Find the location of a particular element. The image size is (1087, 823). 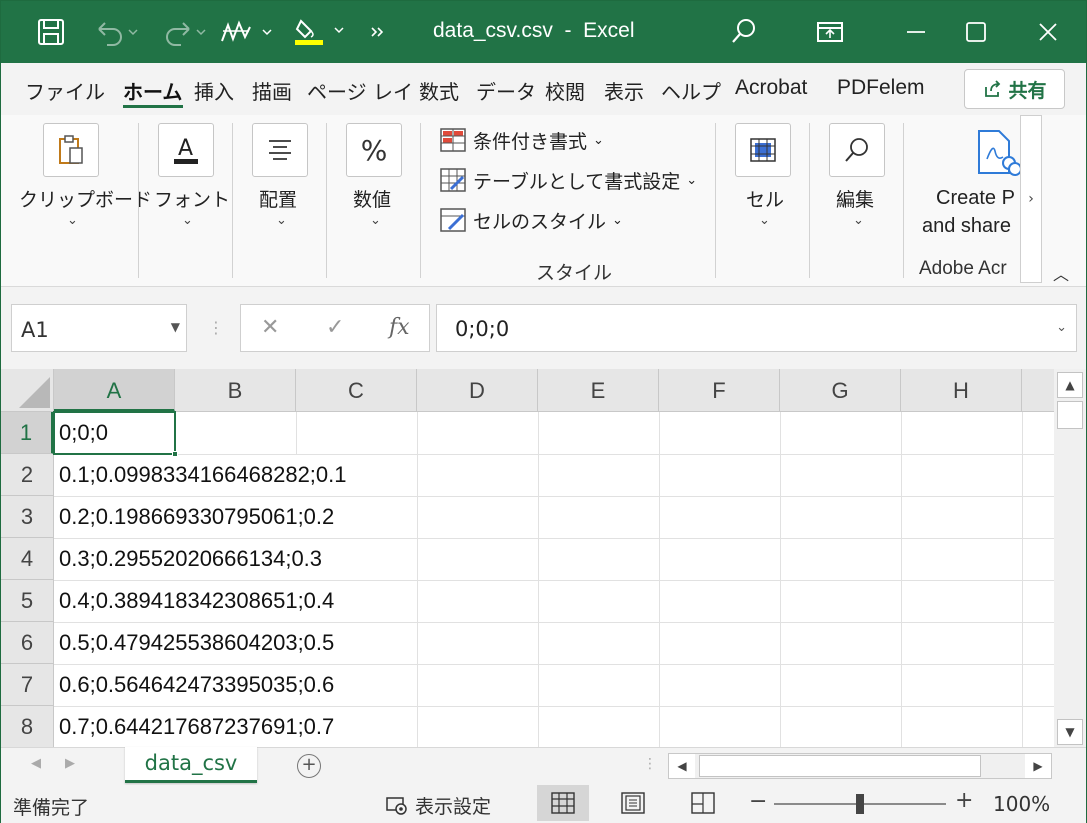

cell-a7: 0.6;0.564642473395035;0.6 is located at coordinates (196, 685).